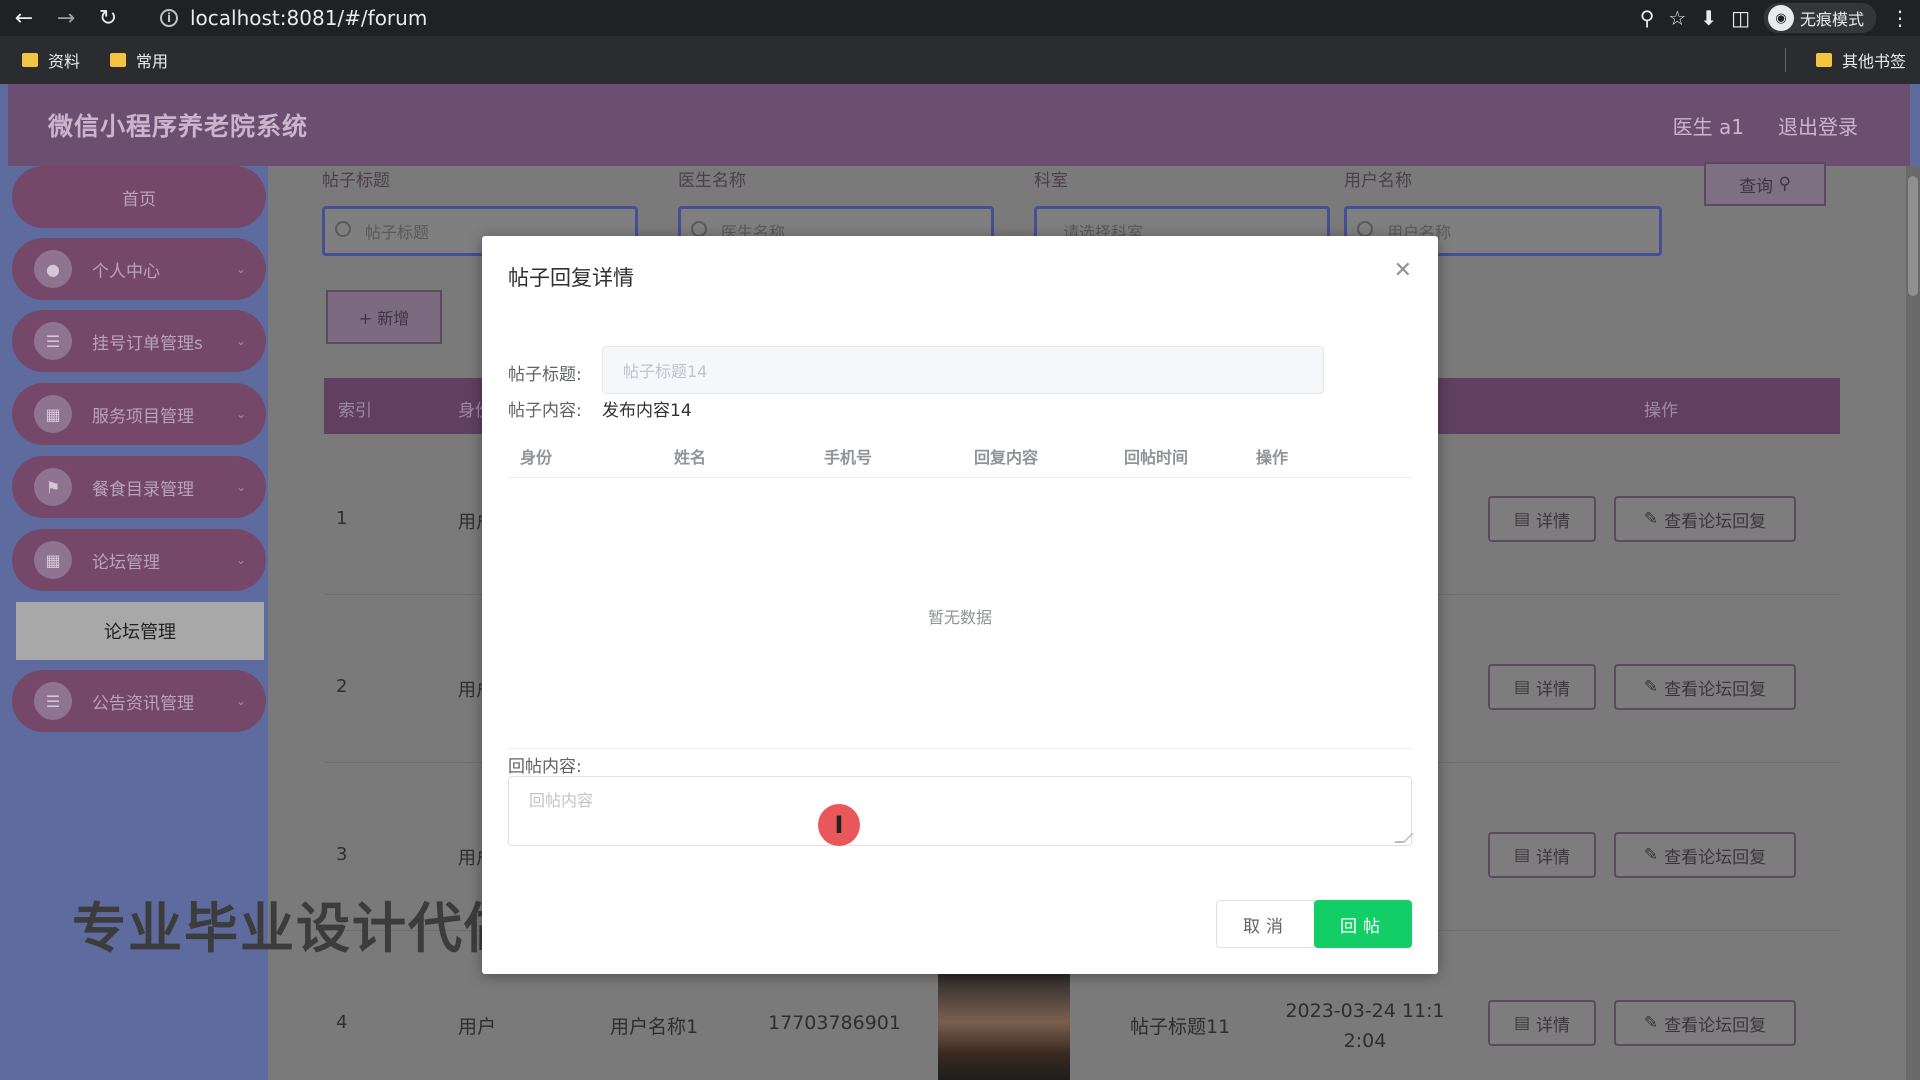  Describe the element at coordinates (51, 60) in the screenshot. I see `bookmark-folder: 资料` at that location.